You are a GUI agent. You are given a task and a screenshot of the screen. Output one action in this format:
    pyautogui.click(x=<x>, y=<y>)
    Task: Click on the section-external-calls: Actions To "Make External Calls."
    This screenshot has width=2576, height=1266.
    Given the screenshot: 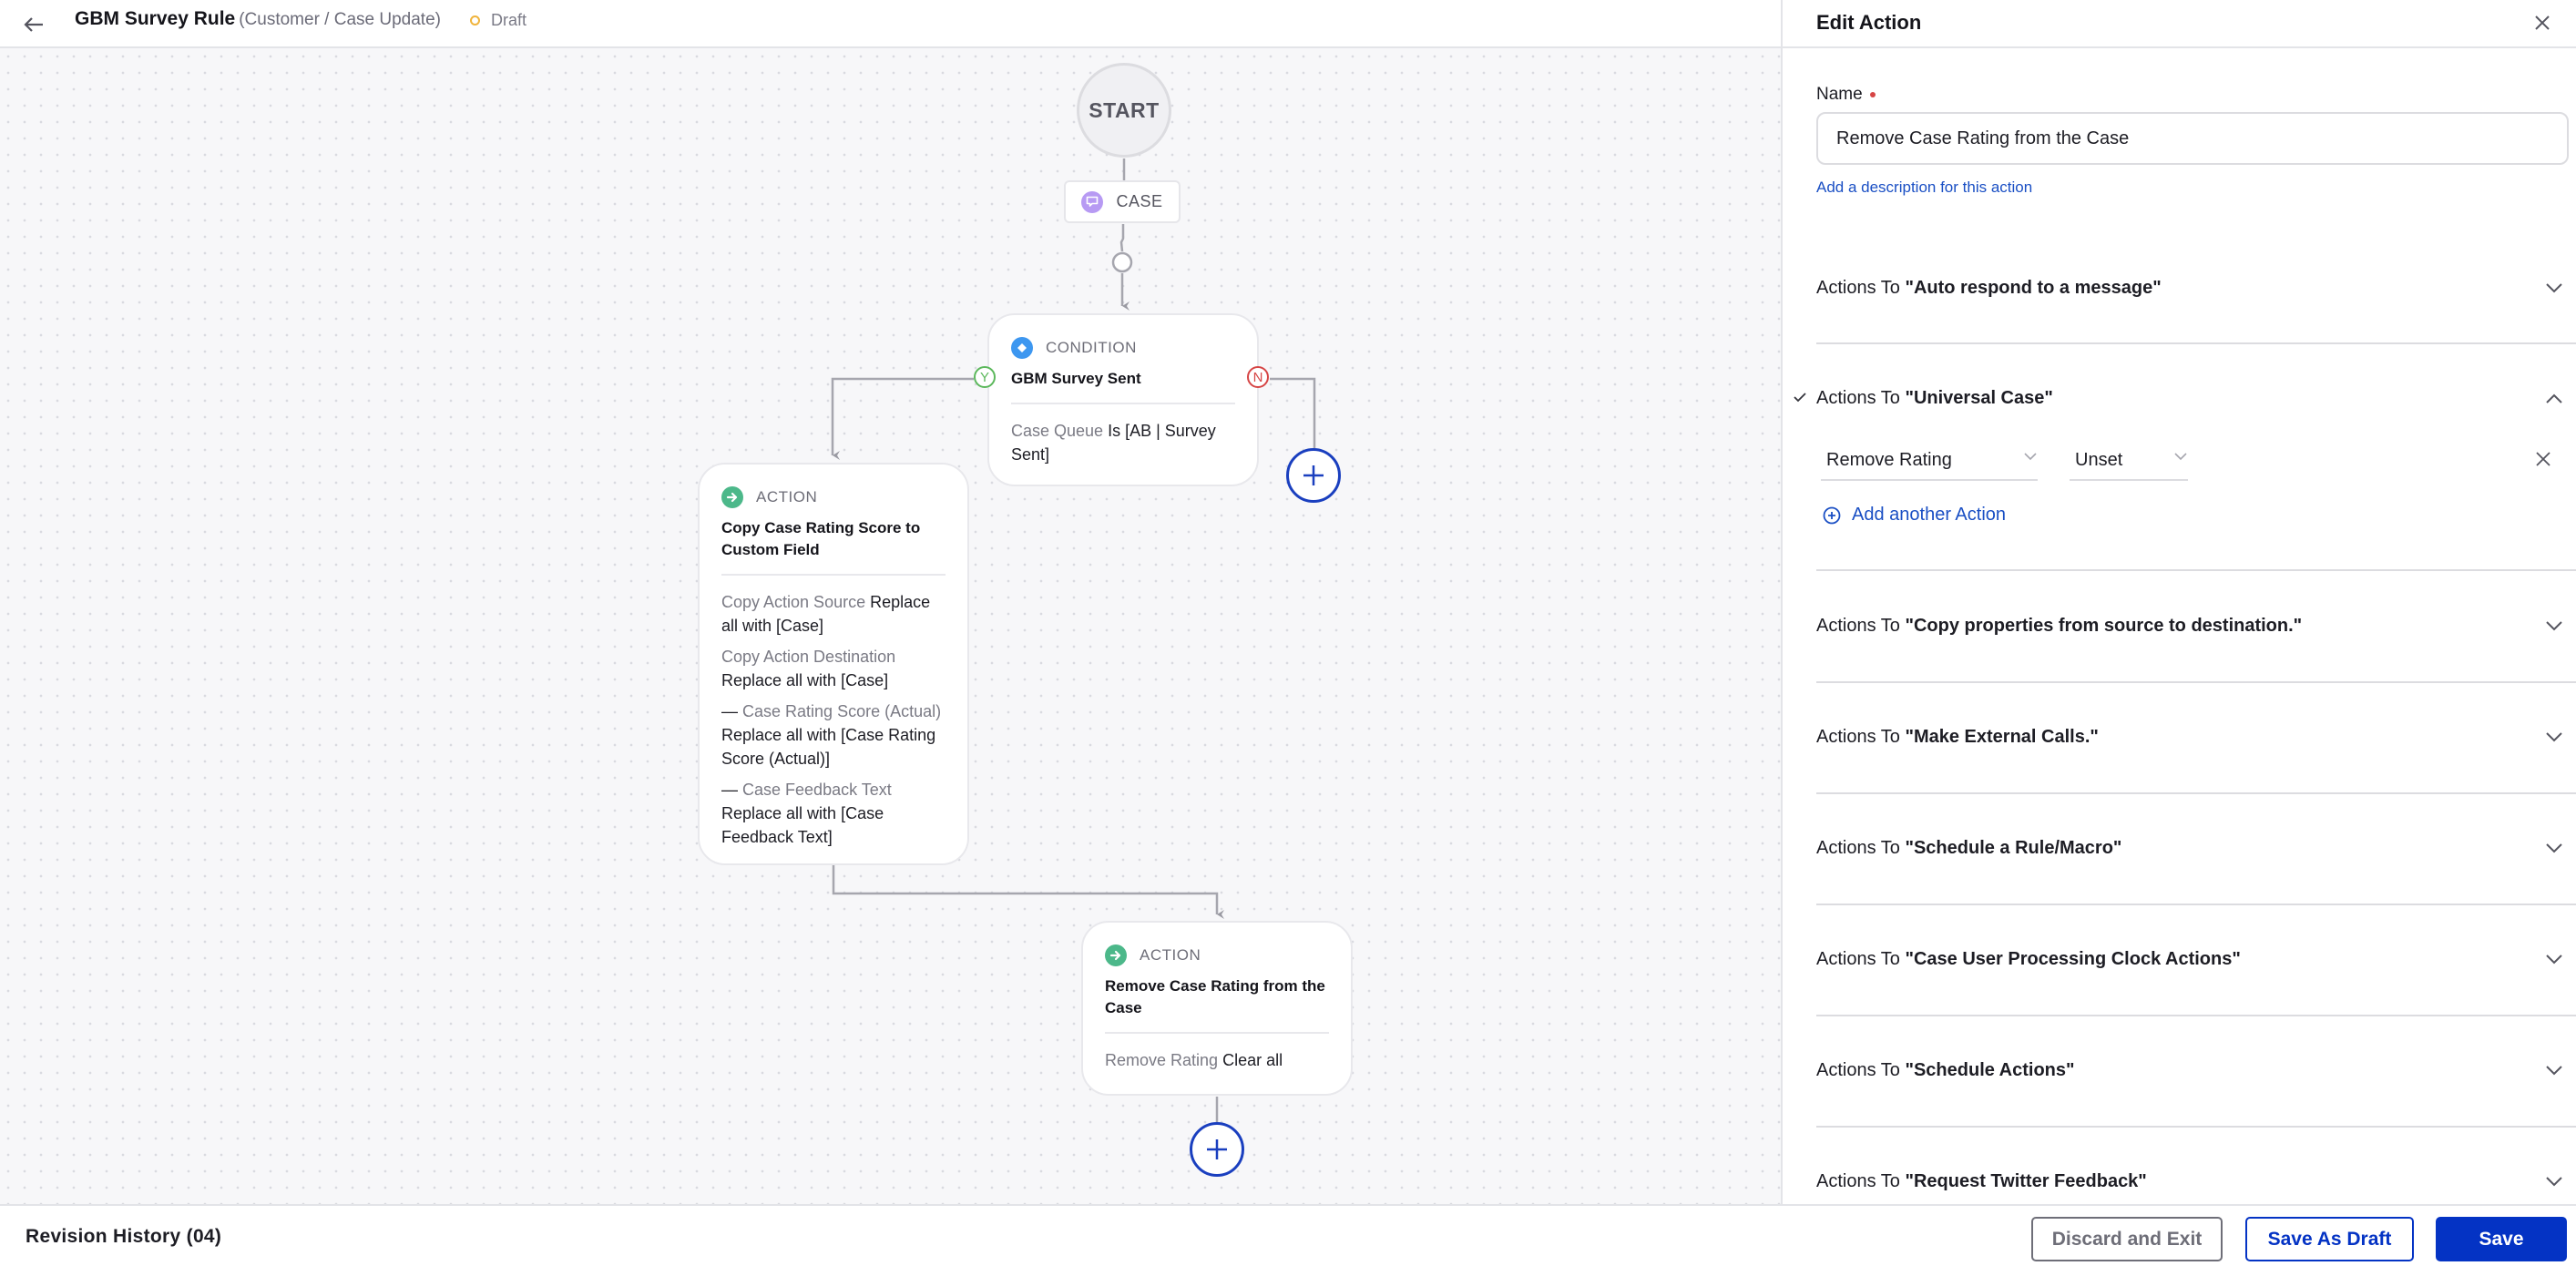 What is the action you would take?
    pyautogui.click(x=2196, y=737)
    